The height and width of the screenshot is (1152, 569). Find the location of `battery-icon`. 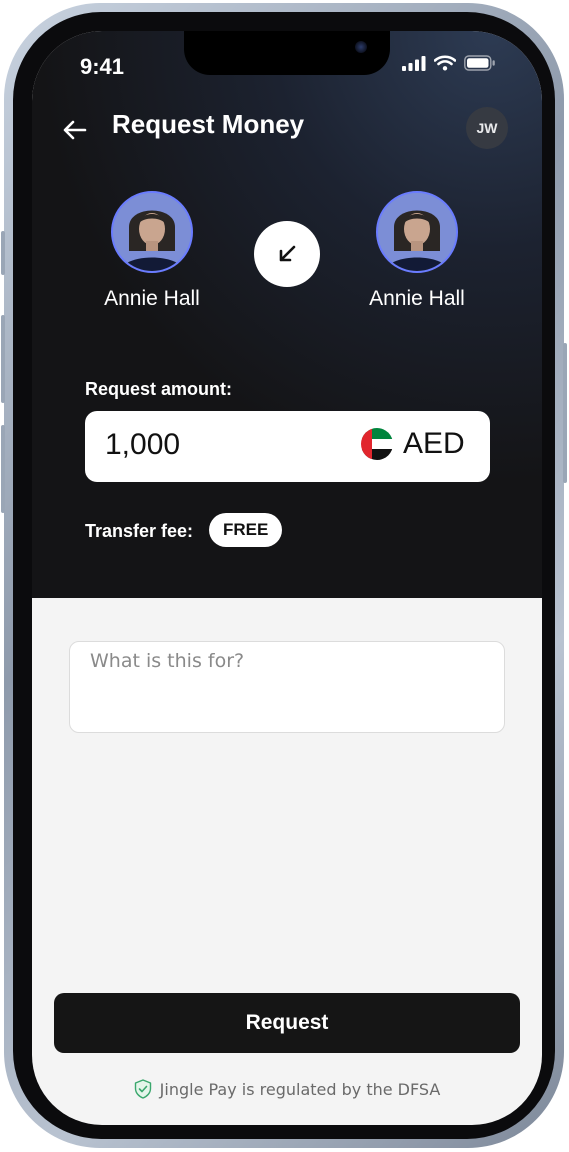

battery-icon is located at coordinates (479, 63).